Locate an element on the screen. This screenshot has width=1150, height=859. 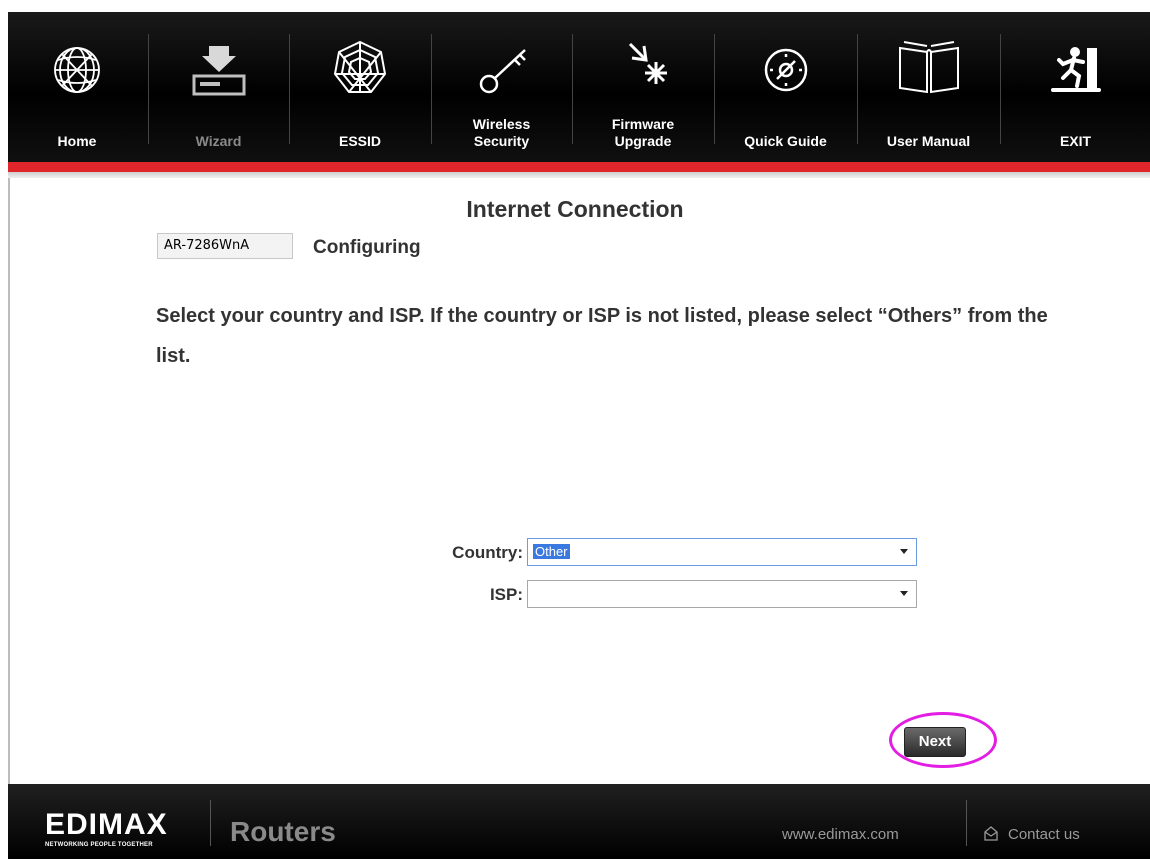
firmware-upgrade-text: Firmware Upgrade is located at coordinates (643, 132).